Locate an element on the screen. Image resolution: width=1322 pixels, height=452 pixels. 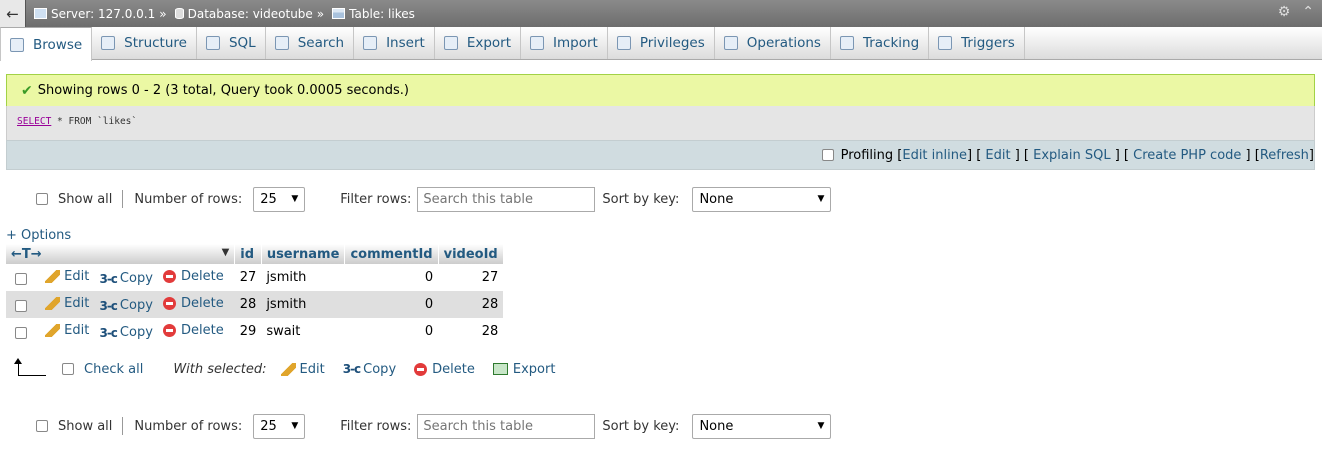
table-row: Edit 3-c Copy Delete 27 jsmith 0 27 is located at coordinates (255, 277).